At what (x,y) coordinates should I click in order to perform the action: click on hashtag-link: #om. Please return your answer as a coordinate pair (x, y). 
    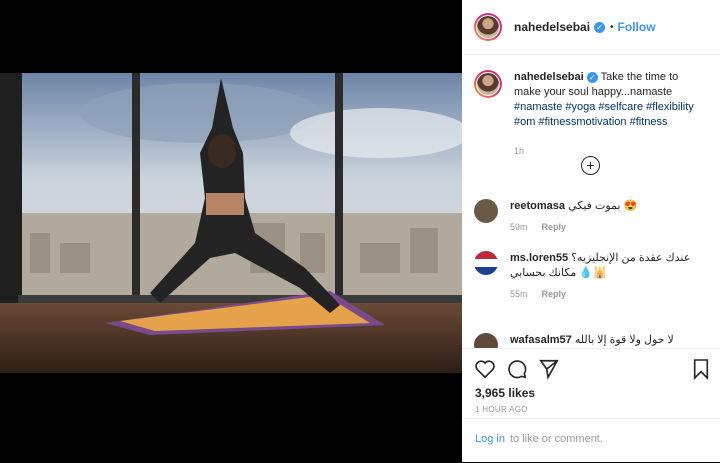
    Looking at the image, I should click on (524, 122).